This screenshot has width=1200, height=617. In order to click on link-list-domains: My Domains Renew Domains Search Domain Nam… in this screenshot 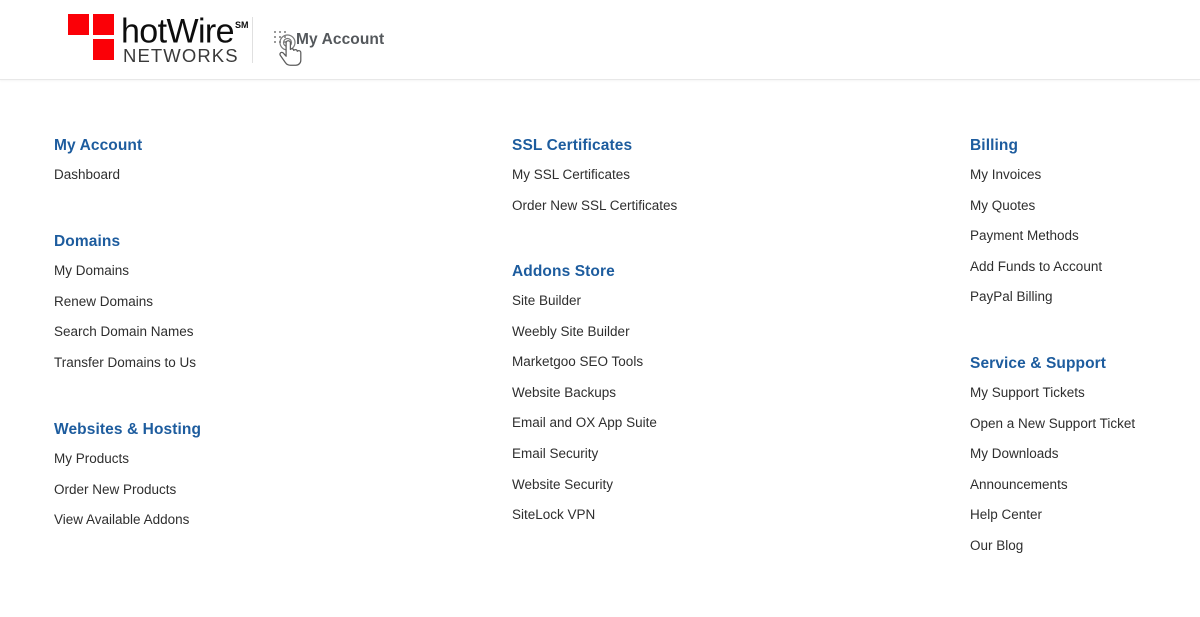, I will do `click(264, 317)`.